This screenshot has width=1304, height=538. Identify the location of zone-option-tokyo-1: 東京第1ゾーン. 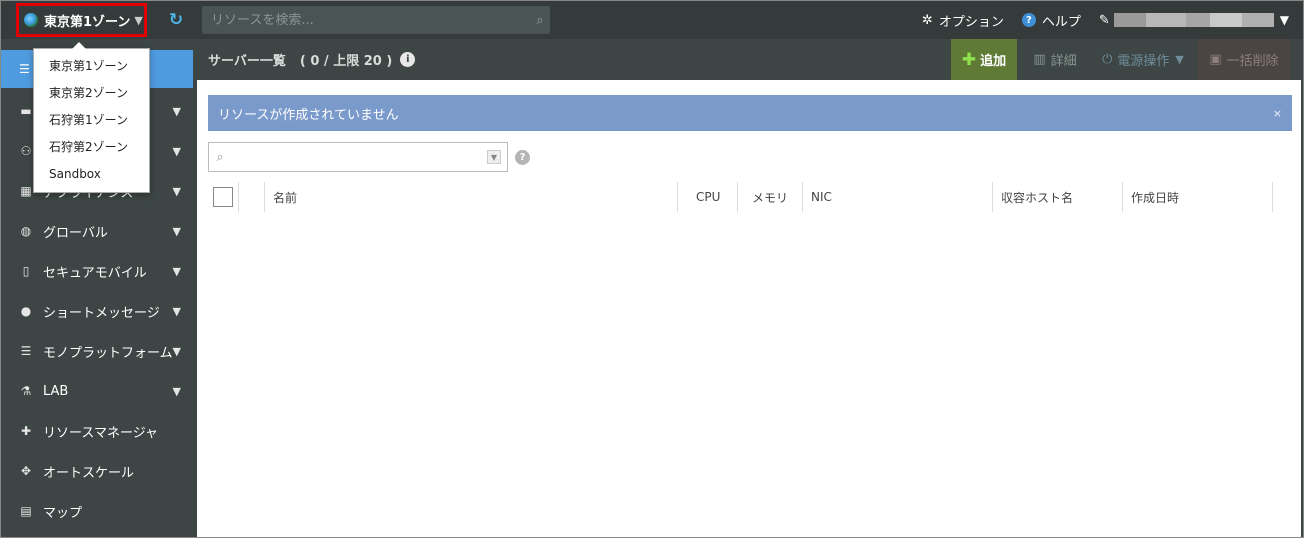
(91, 66).